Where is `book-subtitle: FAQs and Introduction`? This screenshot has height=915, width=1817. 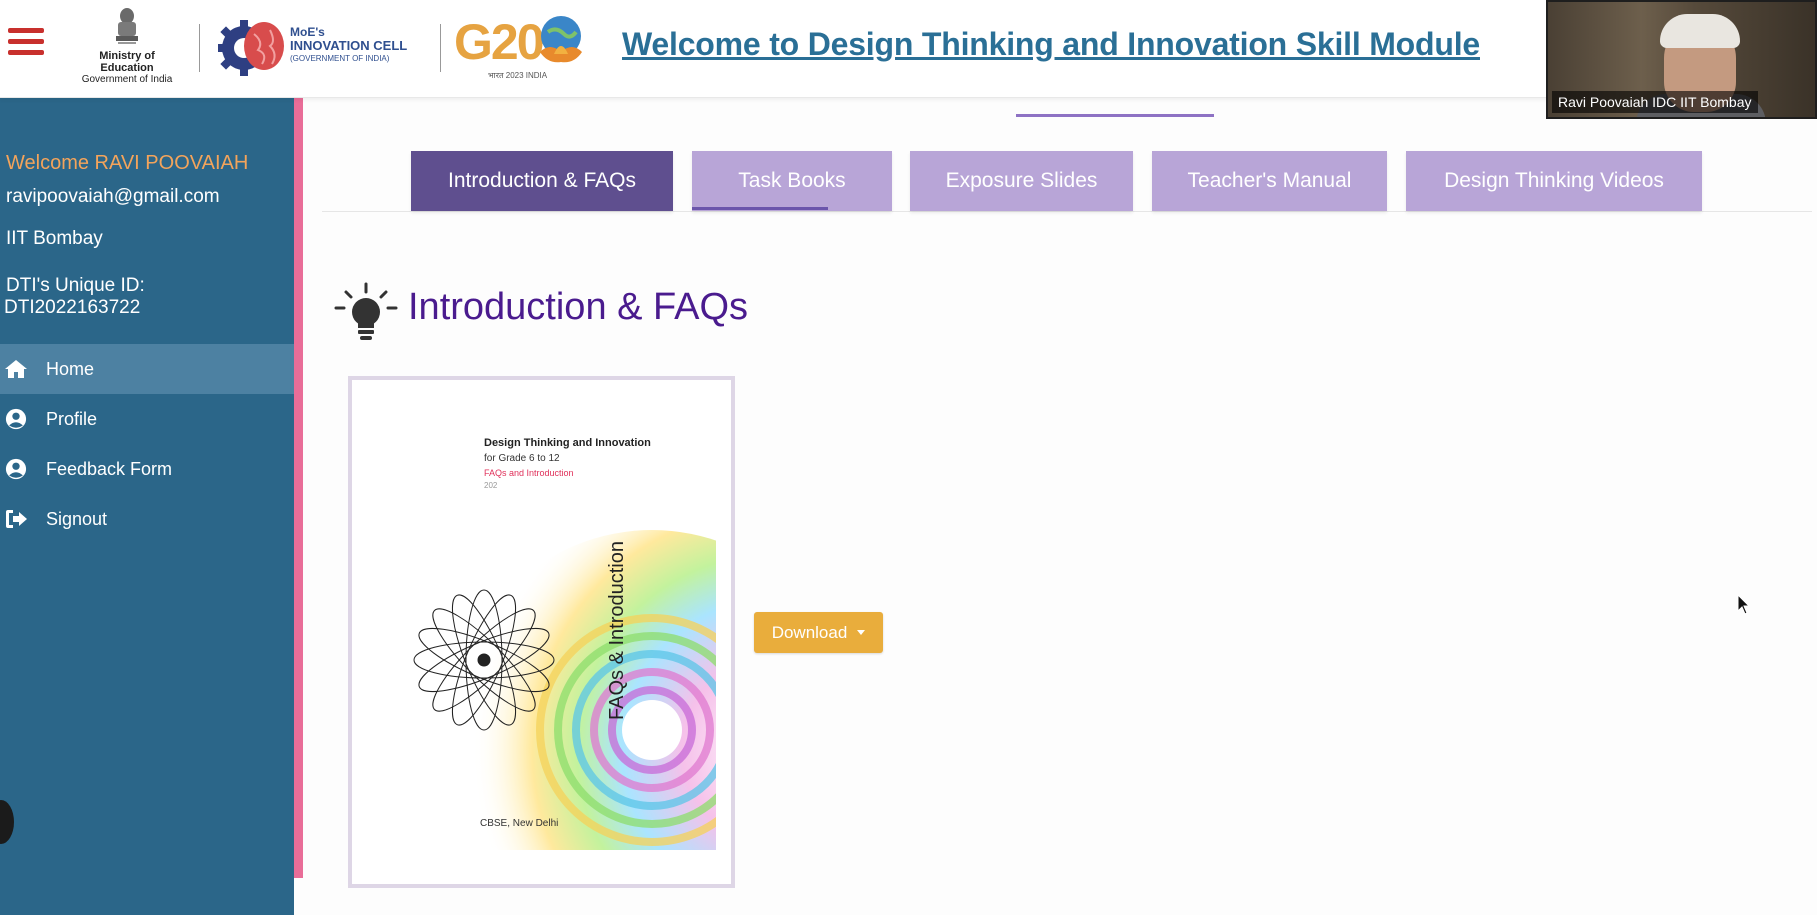
book-subtitle: FAQs and Introduction is located at coordinates (529, 473).